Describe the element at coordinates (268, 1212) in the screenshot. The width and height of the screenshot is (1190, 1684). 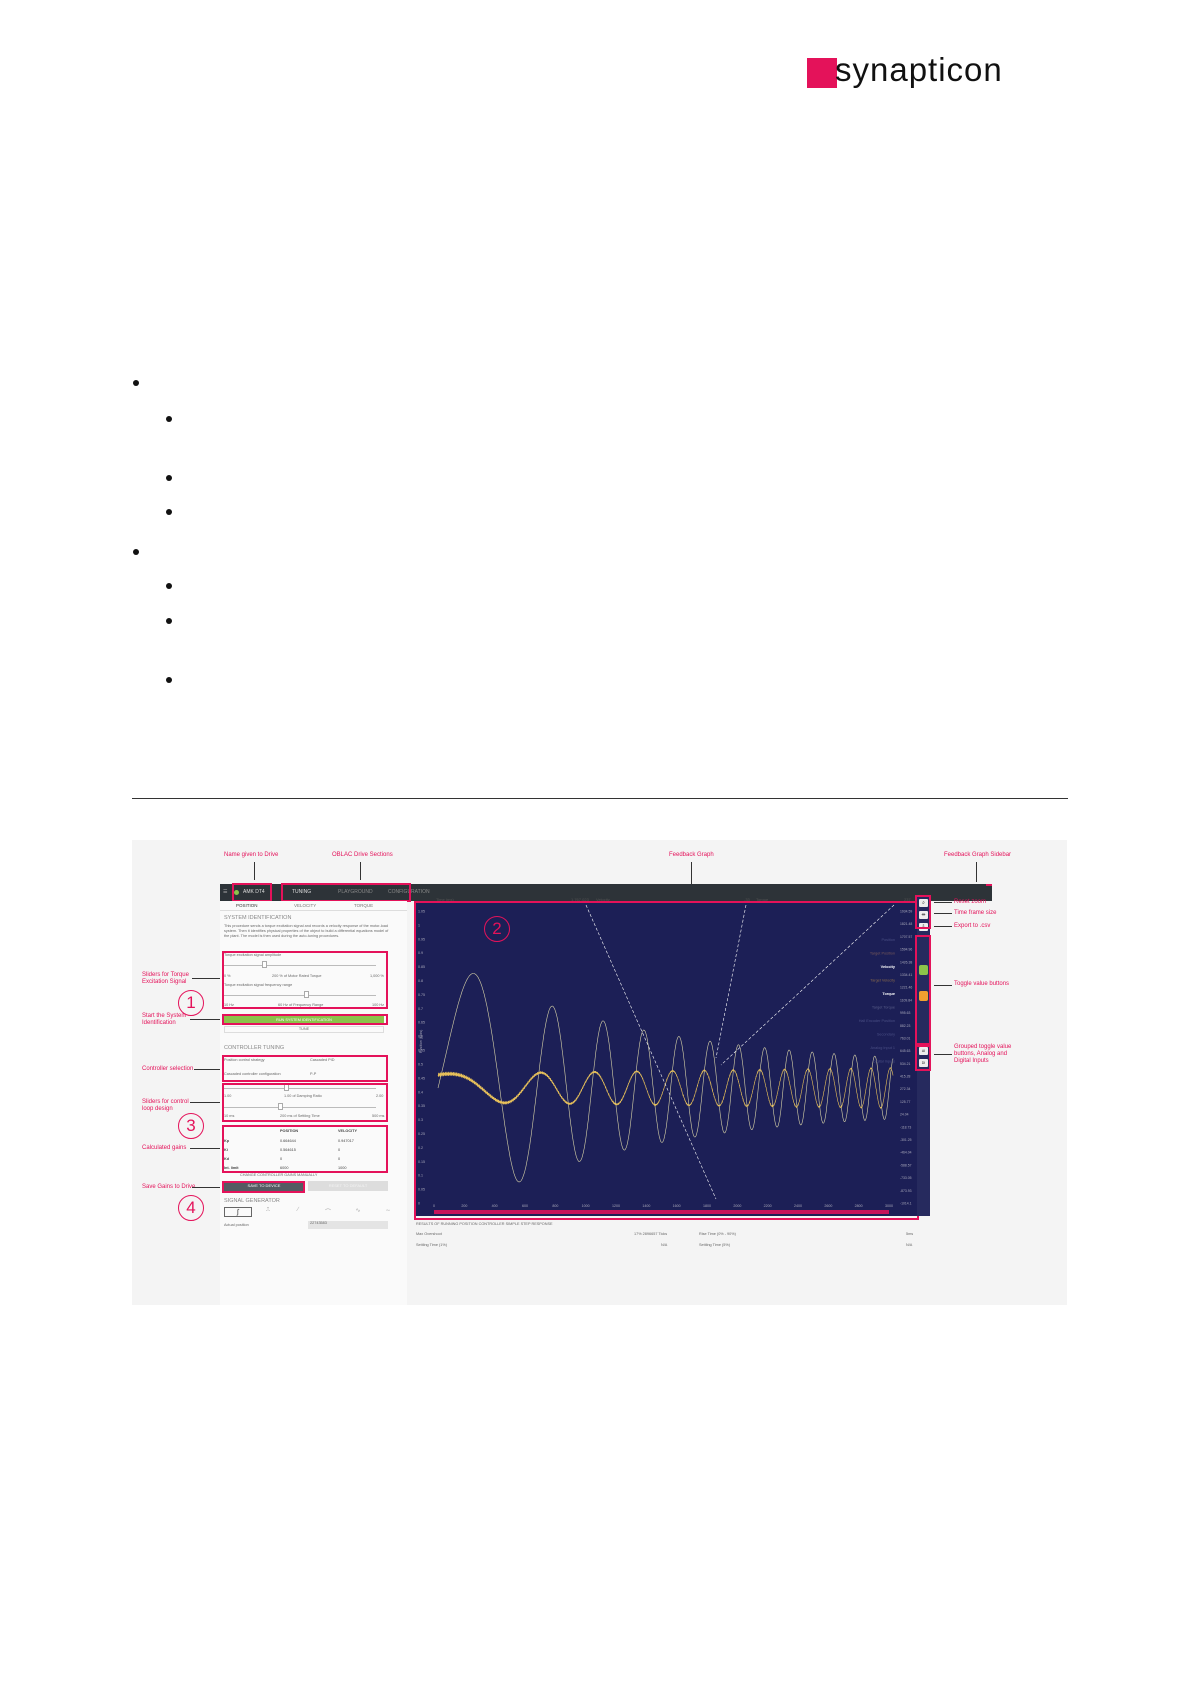
I see `signal-square-icon: ⎍` at that location.